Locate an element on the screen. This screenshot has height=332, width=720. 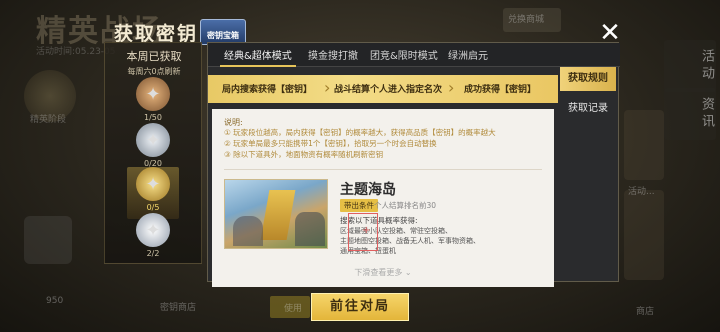
background-item-icon is located at coordinates (48, 240).